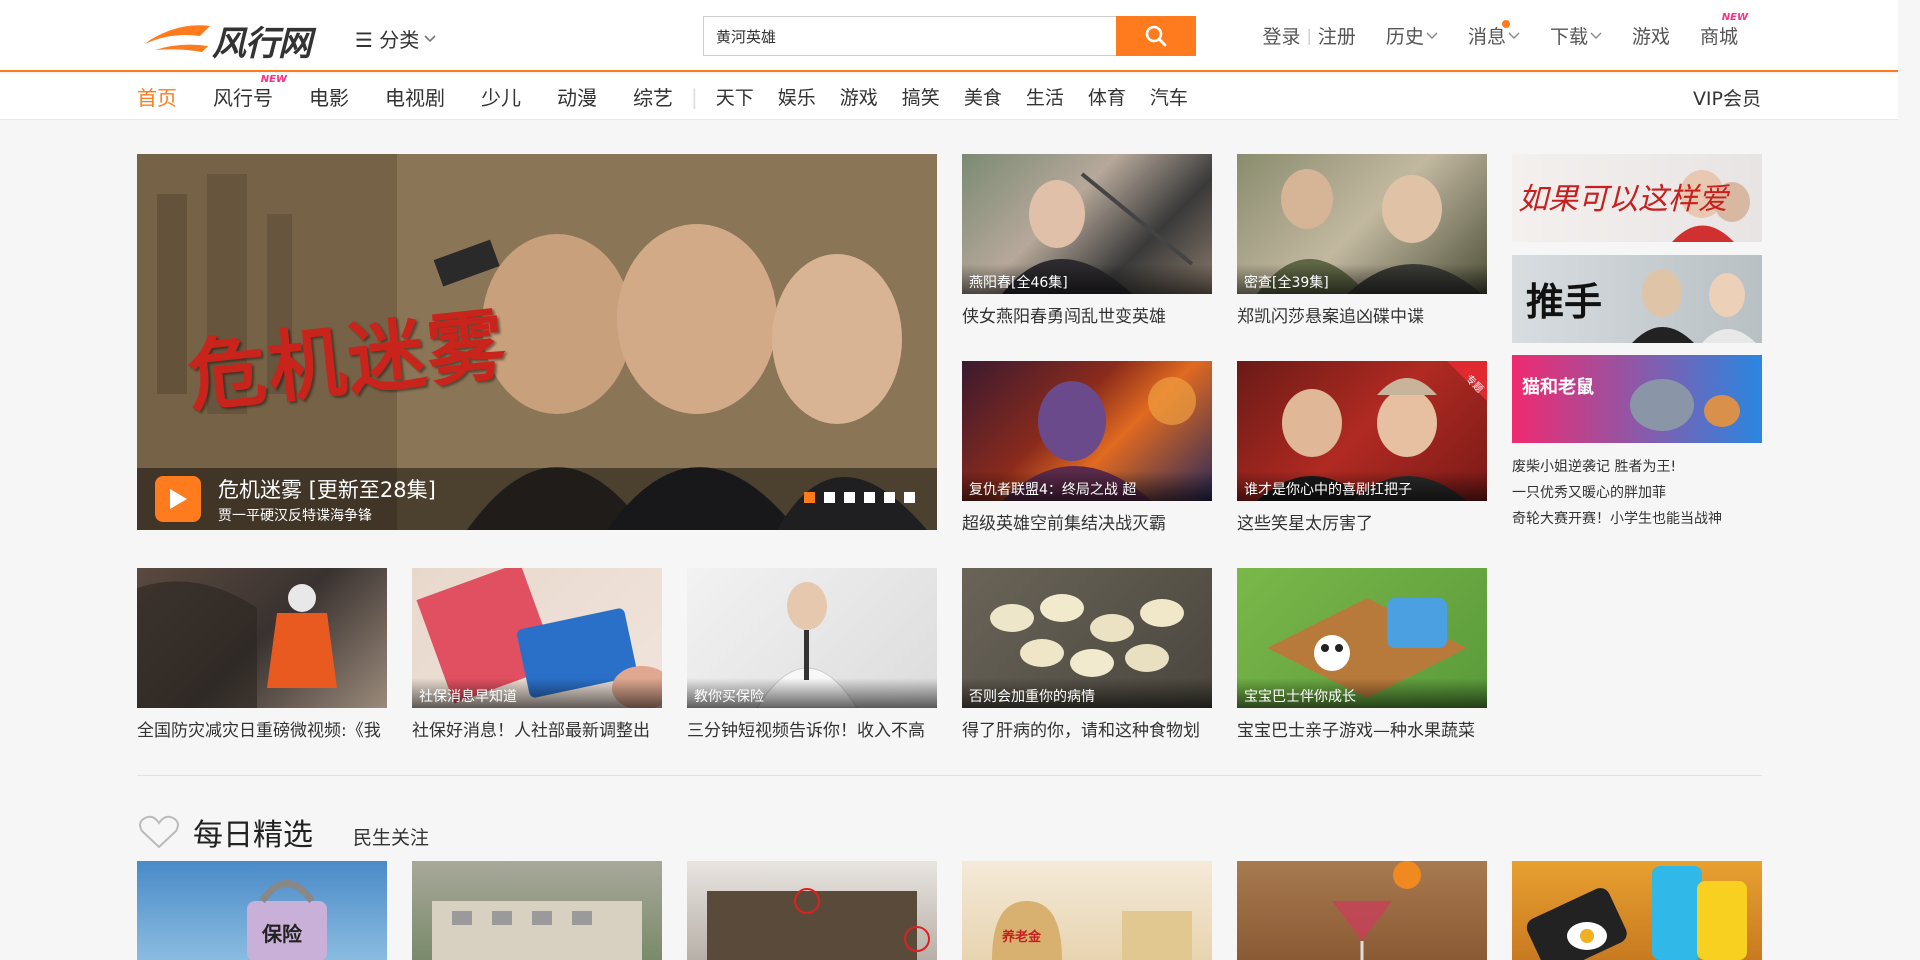 The height and width of the screenshot is (960, 1920). I want to click on side-link: 一只优秀又暖心的胖加菲, so click(1617, 493).